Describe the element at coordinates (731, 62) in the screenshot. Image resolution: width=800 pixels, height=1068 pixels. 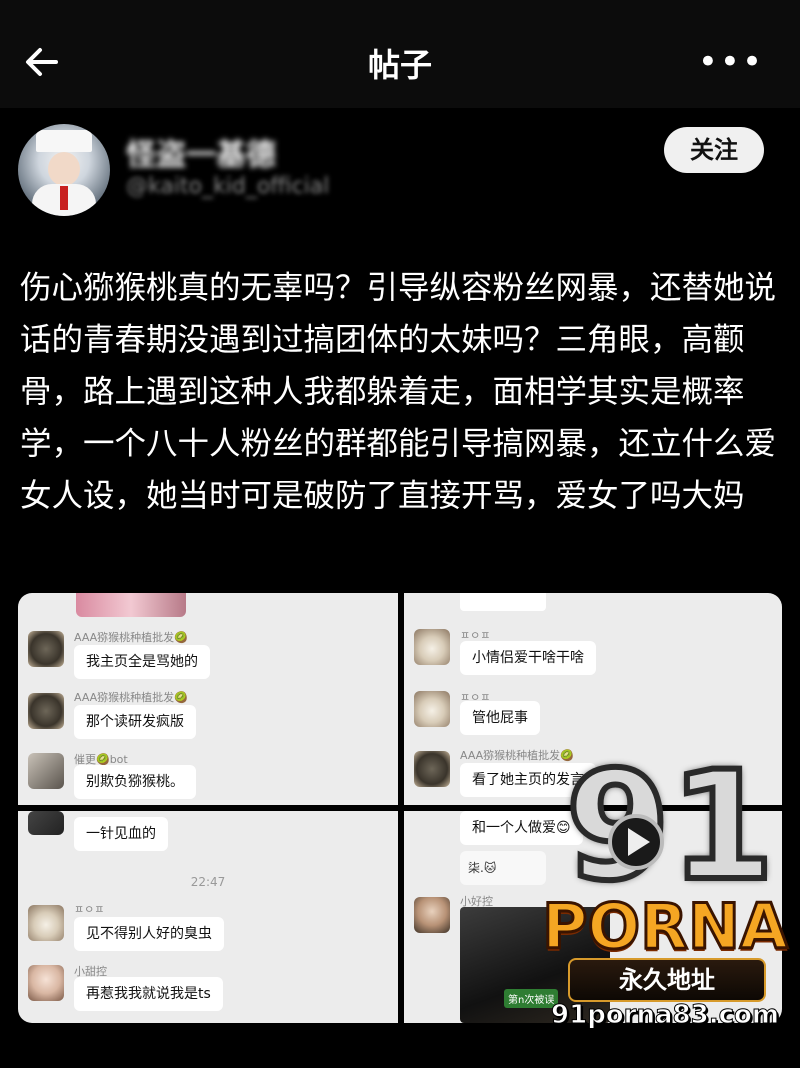
I see `more-options-icon: •••` at that location.